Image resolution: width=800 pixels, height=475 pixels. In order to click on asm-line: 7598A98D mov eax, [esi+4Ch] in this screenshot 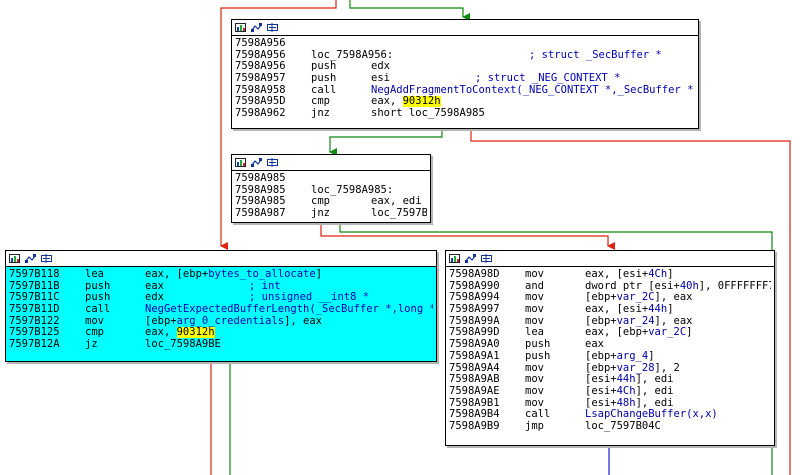, I will do `click(610, 275)`.